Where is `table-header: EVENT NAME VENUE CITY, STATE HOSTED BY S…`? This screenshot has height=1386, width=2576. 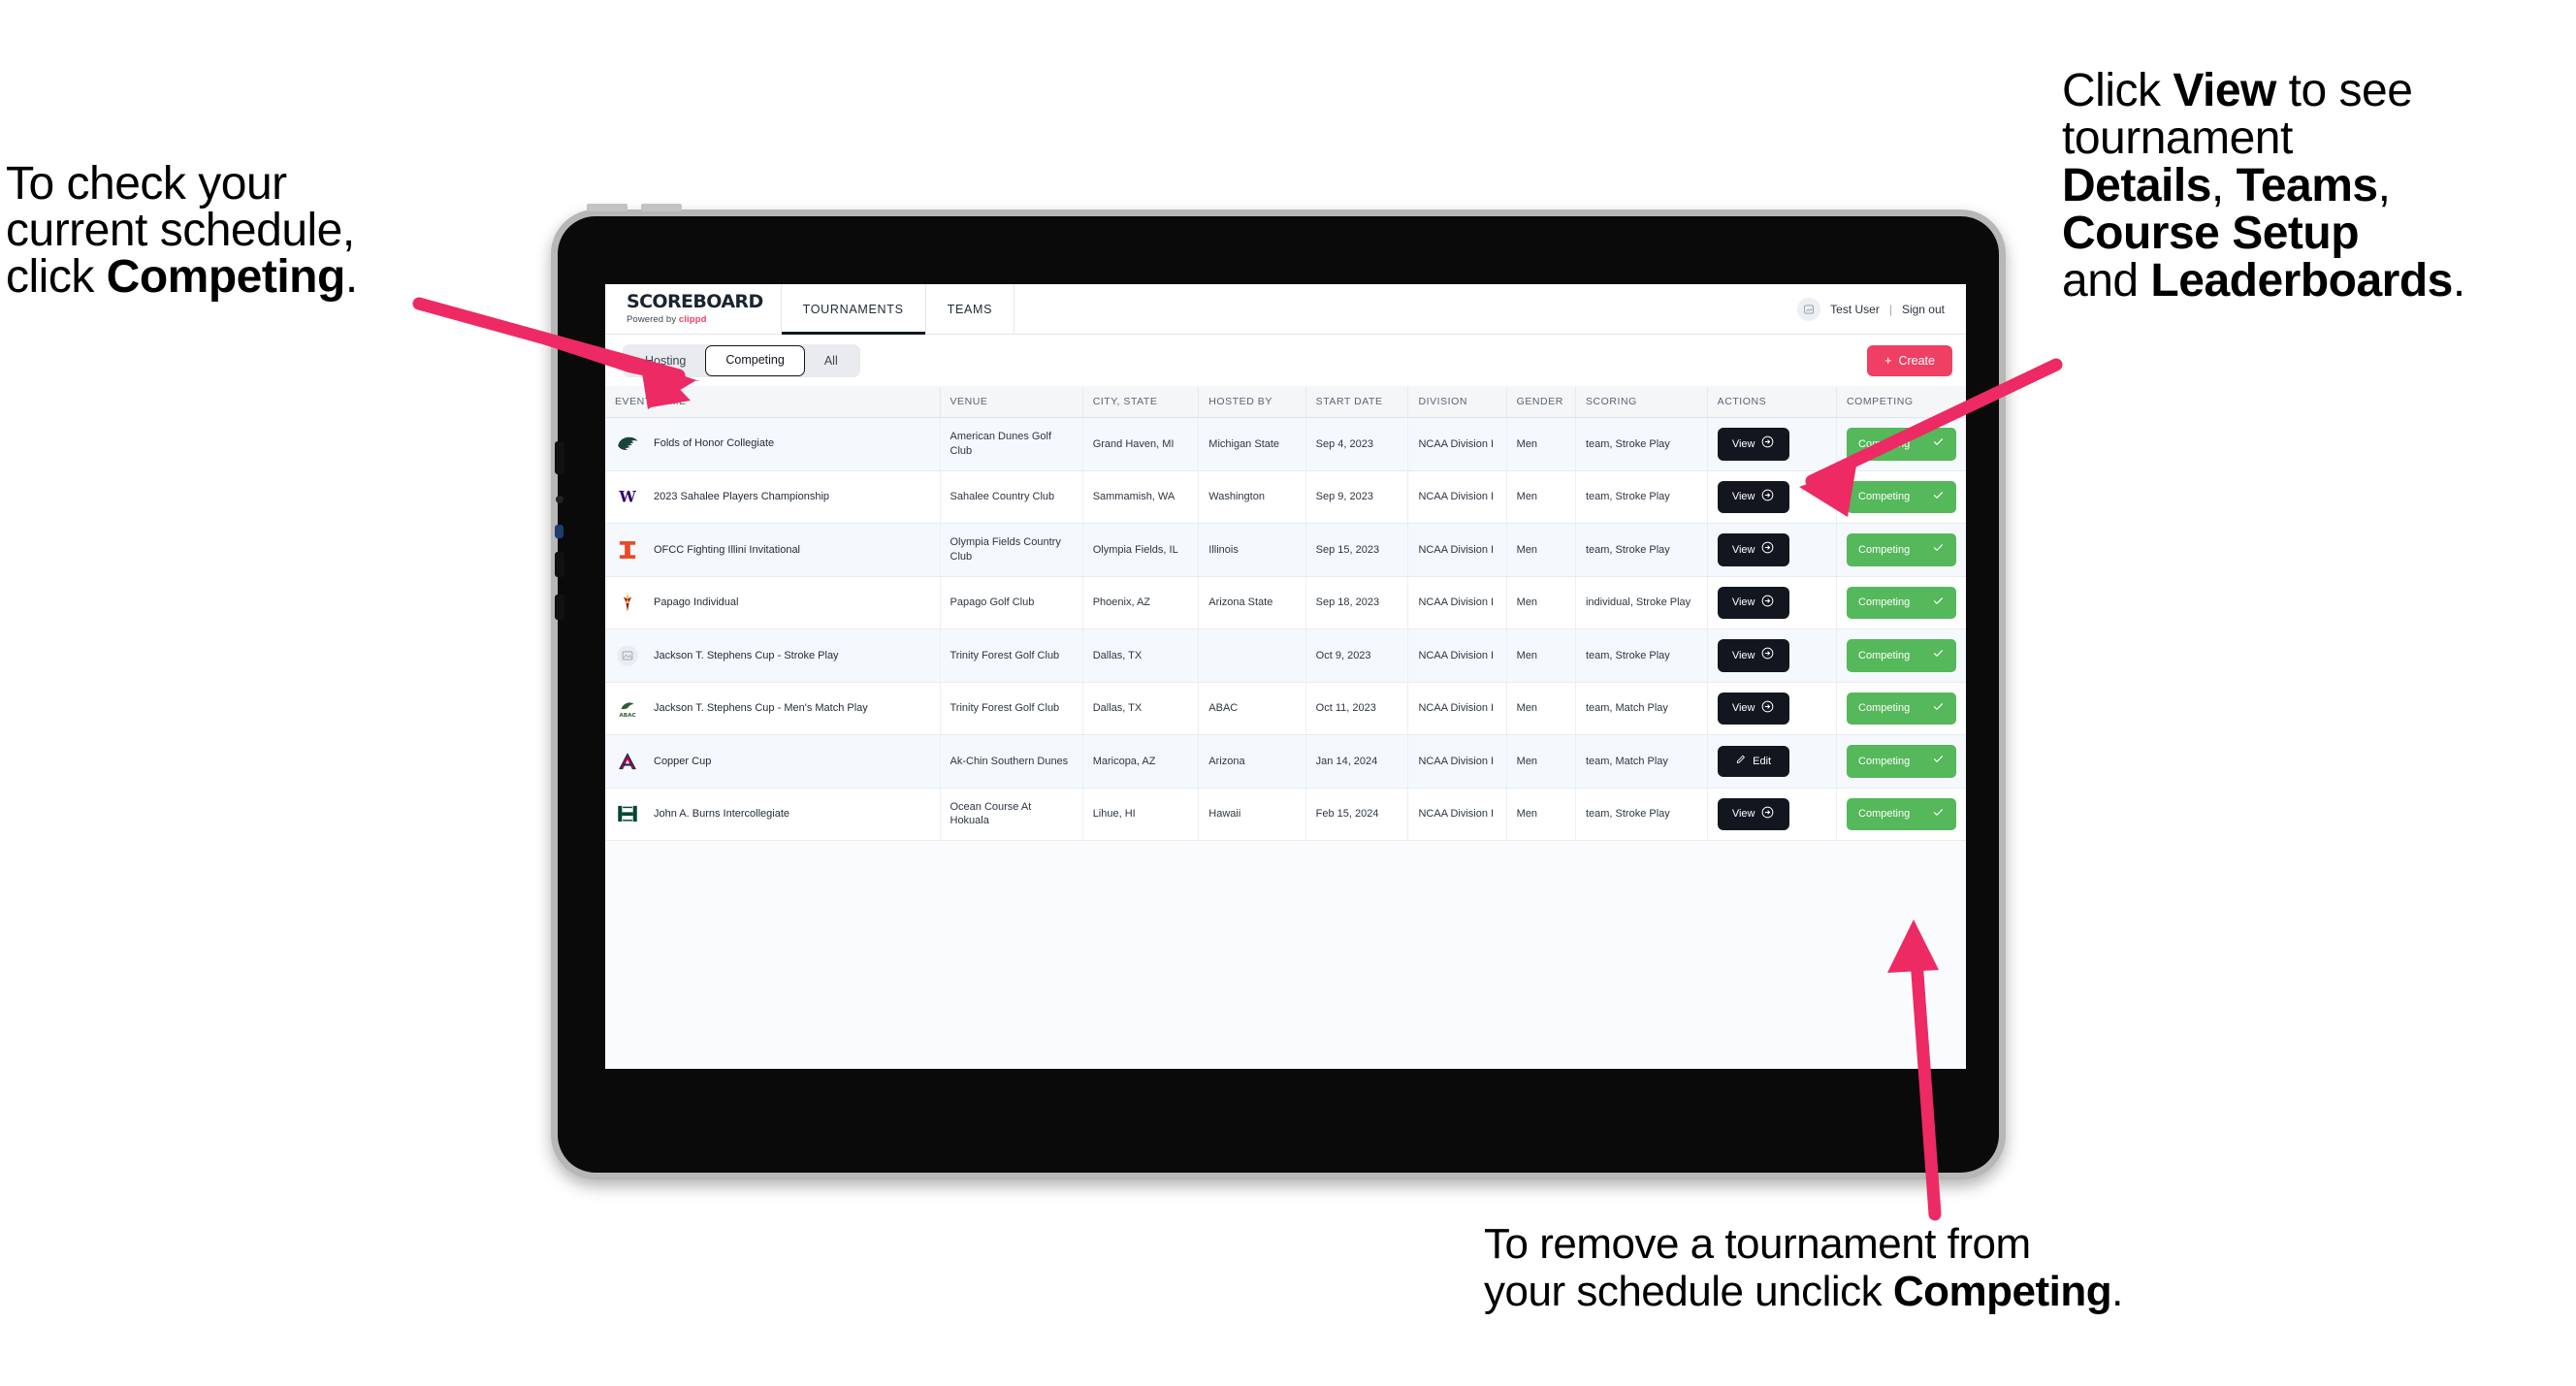
table-header: EVENT NAME VENUE CITY, STATE HOSTED BY S… is located at coordinates (1285, 402).